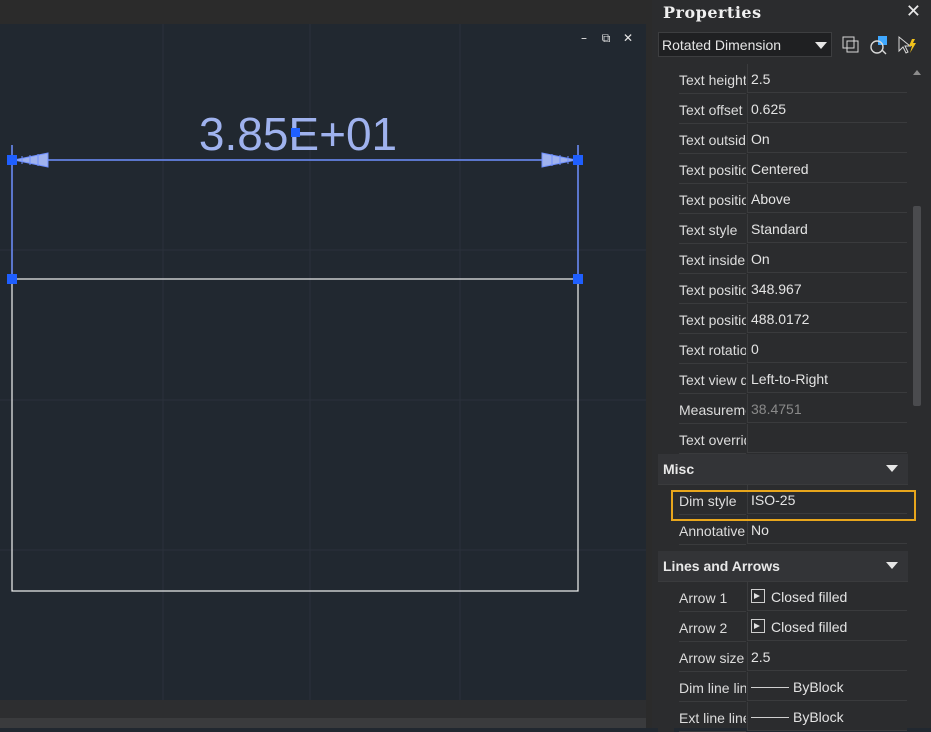  What do you see at coordinates (827, 228) in the screenshot?
I see `prop-value: Standard` at bounding box center [827, 228].